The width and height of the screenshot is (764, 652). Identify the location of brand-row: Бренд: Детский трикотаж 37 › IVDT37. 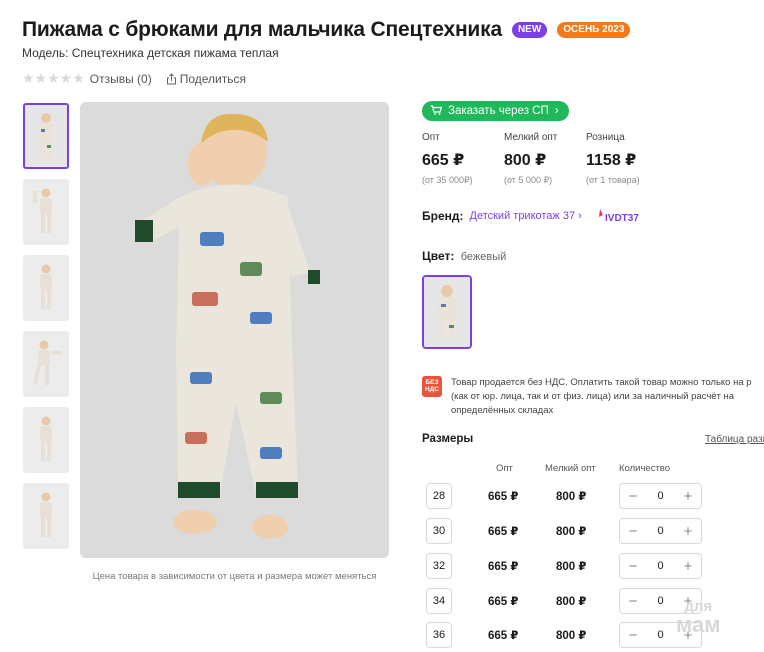
(532, 216).